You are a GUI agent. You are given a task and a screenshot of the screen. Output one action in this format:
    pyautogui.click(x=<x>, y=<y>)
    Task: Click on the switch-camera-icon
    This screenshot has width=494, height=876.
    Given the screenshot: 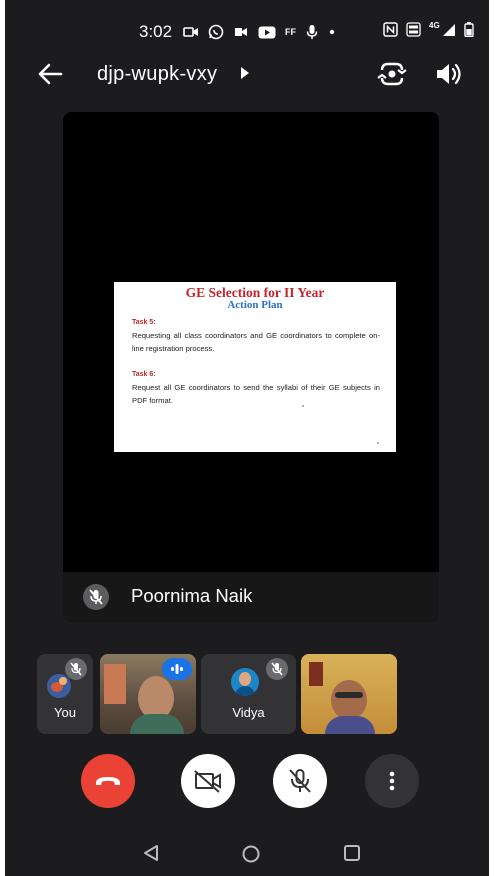 What is the action you would take?
    pyautogui.click(x=392, y=74)
    